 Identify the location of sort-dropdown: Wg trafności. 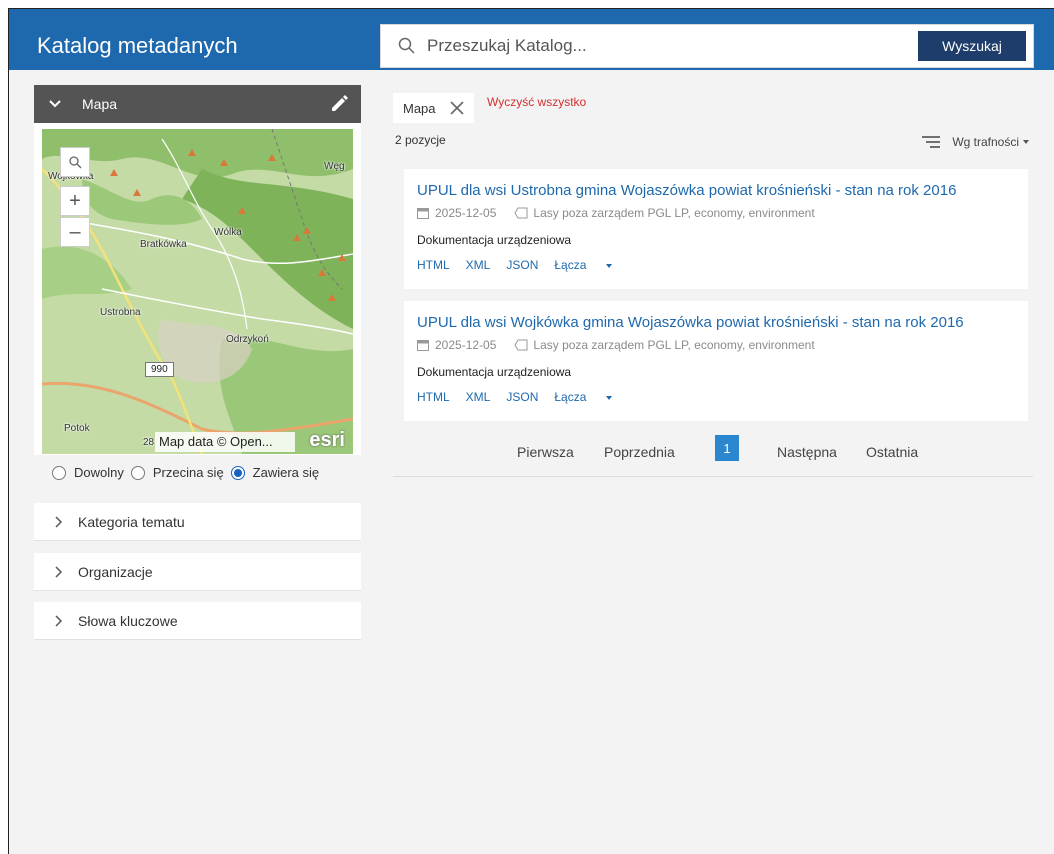
(975, 142).